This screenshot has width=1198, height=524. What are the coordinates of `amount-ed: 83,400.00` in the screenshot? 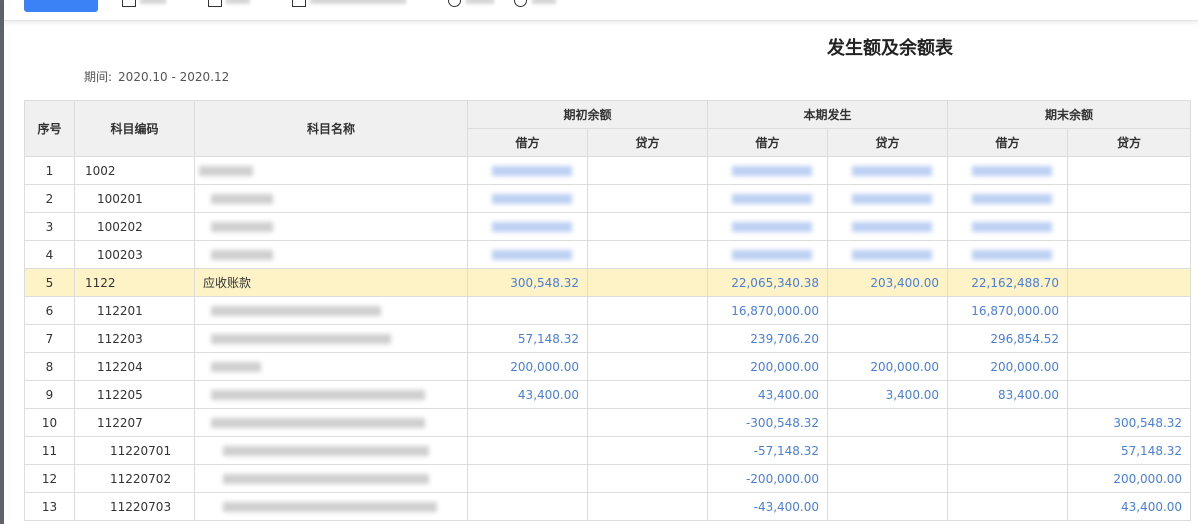 It's located at (1008, 394).